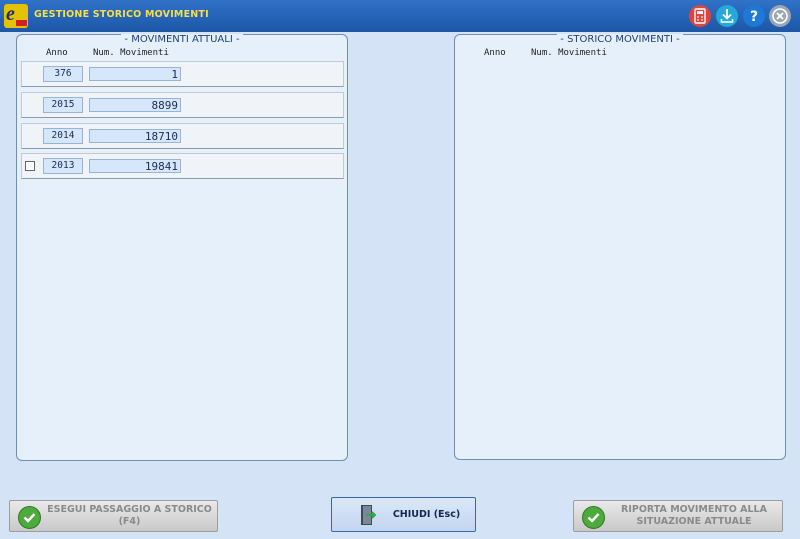 This screenshot has height=539, width=800. I want to click on table-row: 376 1, so click(182, 74).